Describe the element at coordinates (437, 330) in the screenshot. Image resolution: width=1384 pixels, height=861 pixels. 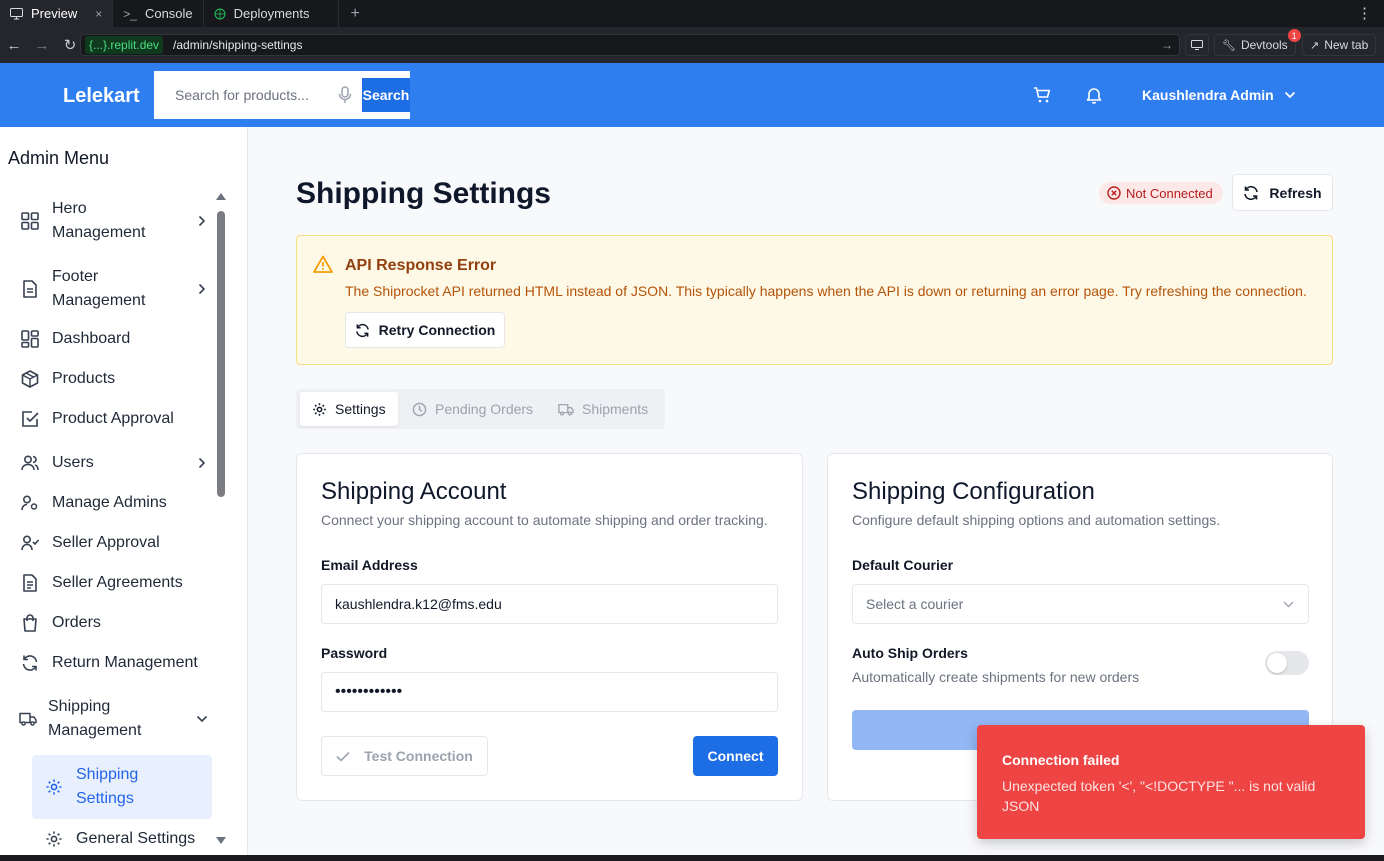
I see `retry-label: Retry Connection` at that location.